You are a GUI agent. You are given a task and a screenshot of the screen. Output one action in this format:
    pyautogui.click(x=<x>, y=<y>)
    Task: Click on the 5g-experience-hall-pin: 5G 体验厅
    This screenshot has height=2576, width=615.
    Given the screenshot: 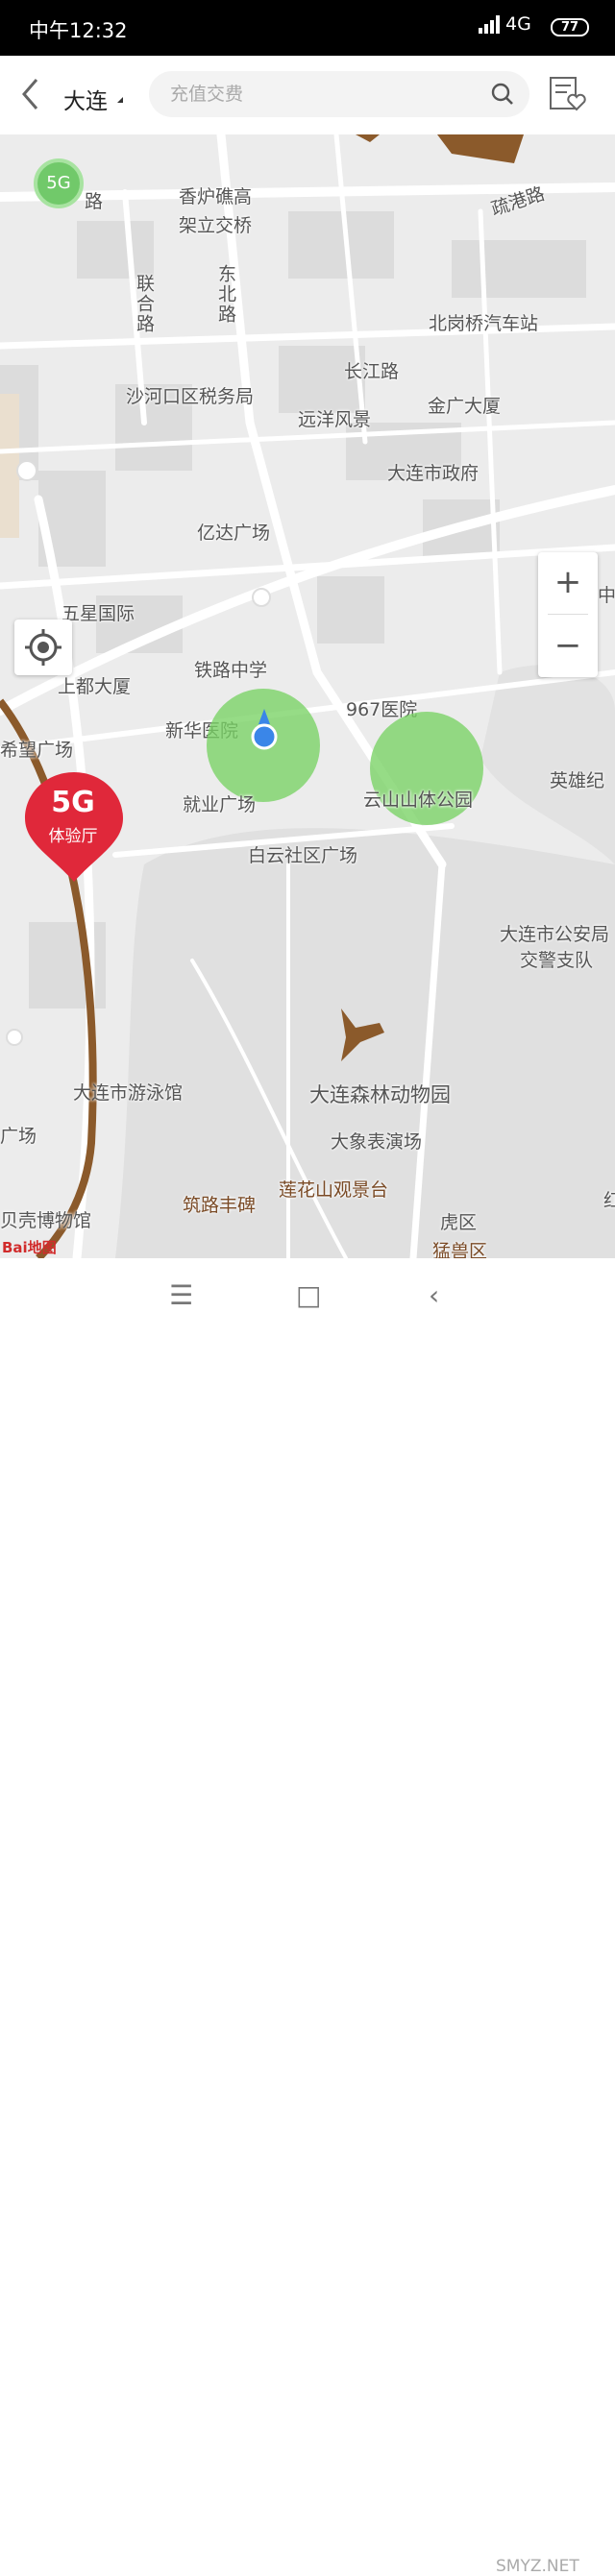 What is the action you would take?
    pyautogui.click(x=74, y=826)
    